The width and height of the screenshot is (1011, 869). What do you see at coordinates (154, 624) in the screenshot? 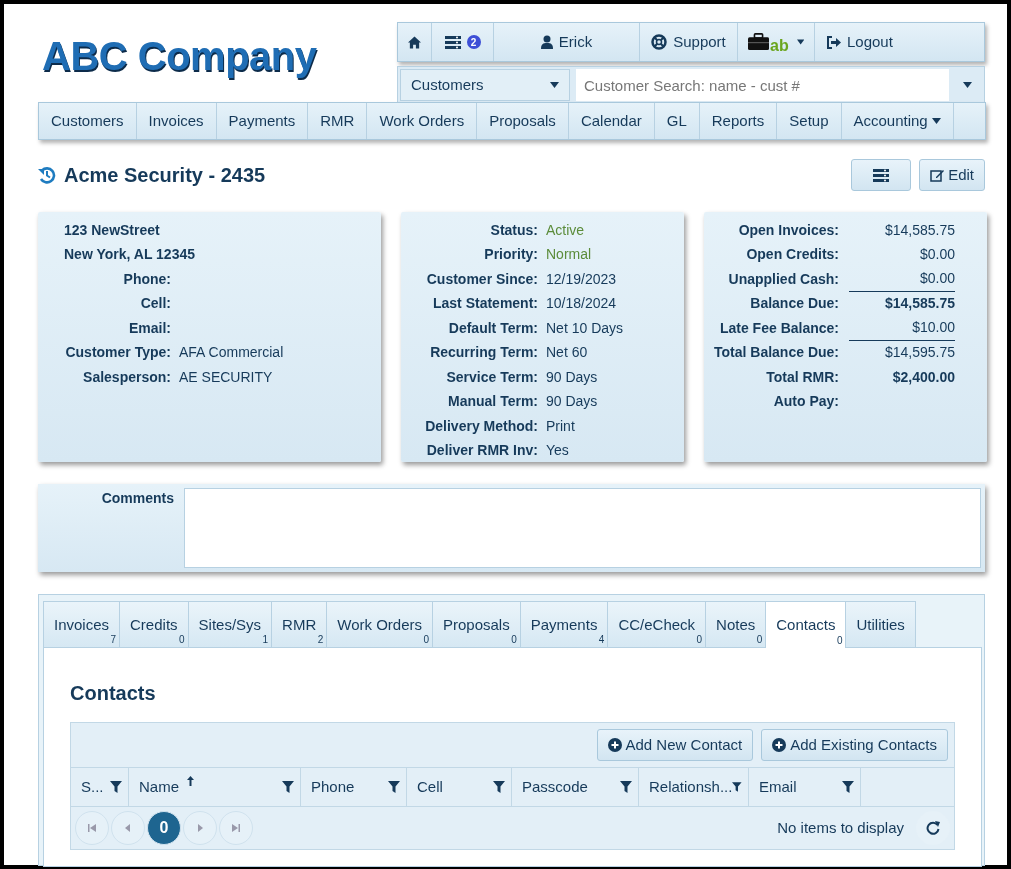
I see `tab: Credits 0` at bounding box center [154, 624].